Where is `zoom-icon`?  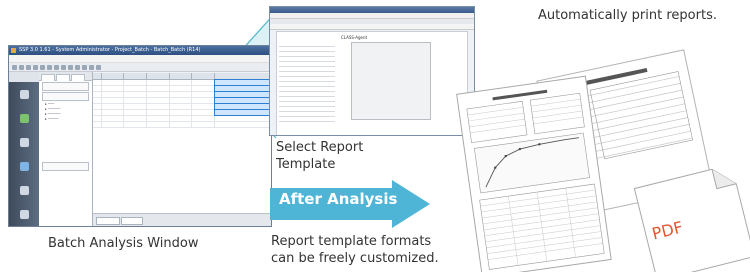 zoom-icon is located at coordinates (77, 67).